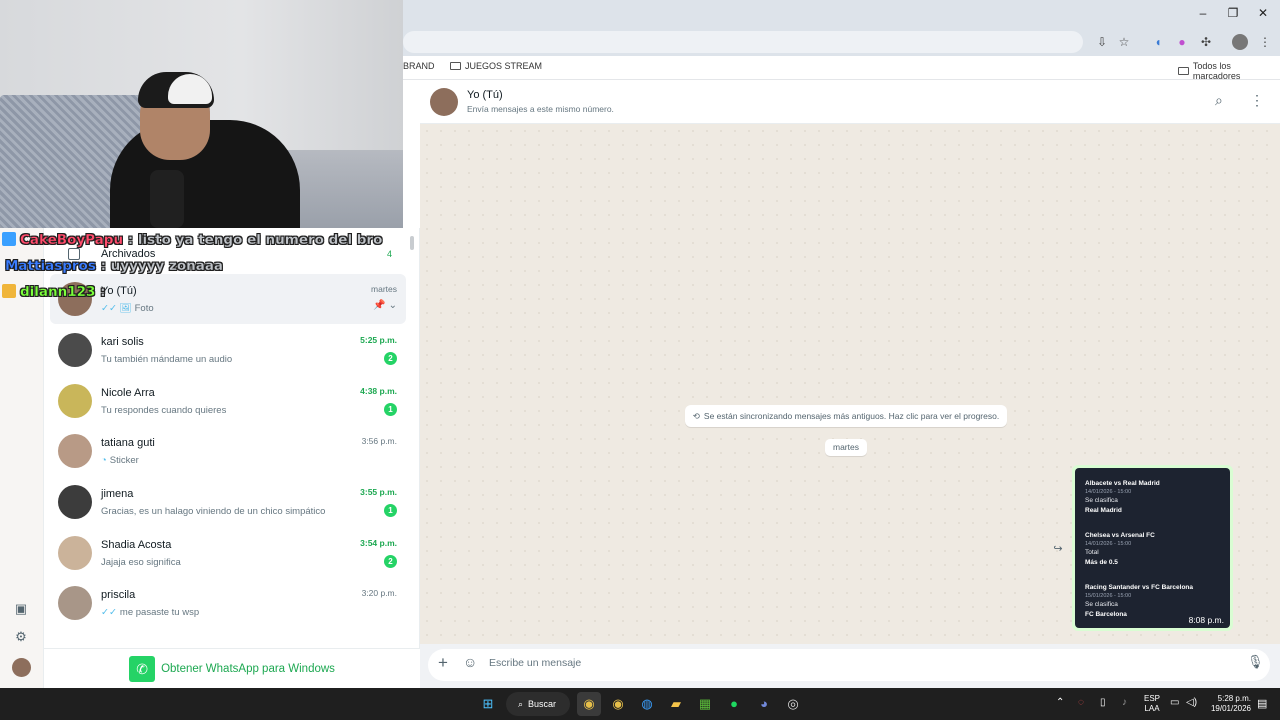 This screenshot has width=1280, height=720. I want to click on chat-preview-text: Tu respondes cuando quieres, so click(164, 410).